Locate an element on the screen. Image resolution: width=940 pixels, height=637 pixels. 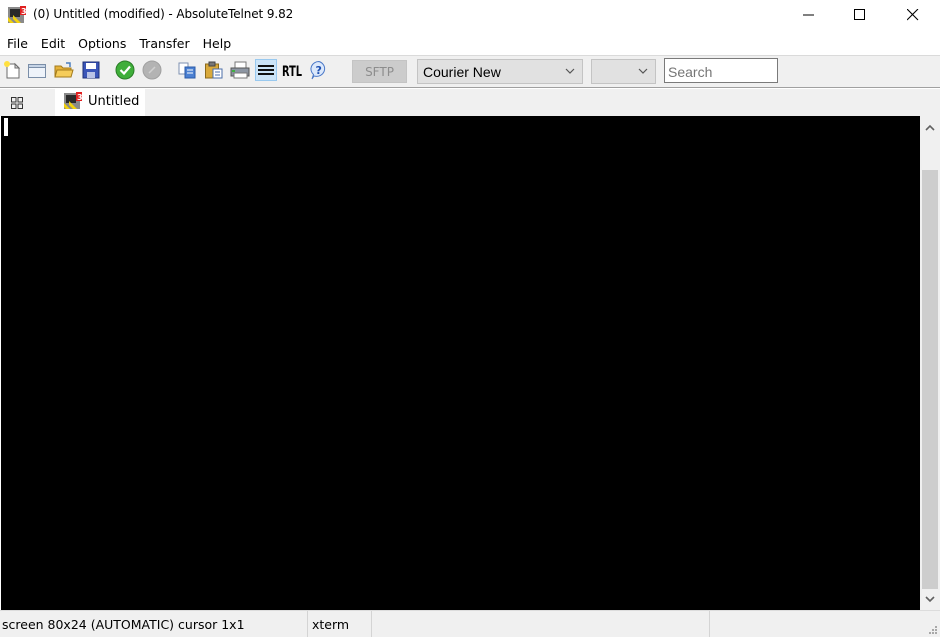
status-screen-info: screen 80x24 (AUTOMATIC) cursor 1x1 is located at coordinates (154, 624).